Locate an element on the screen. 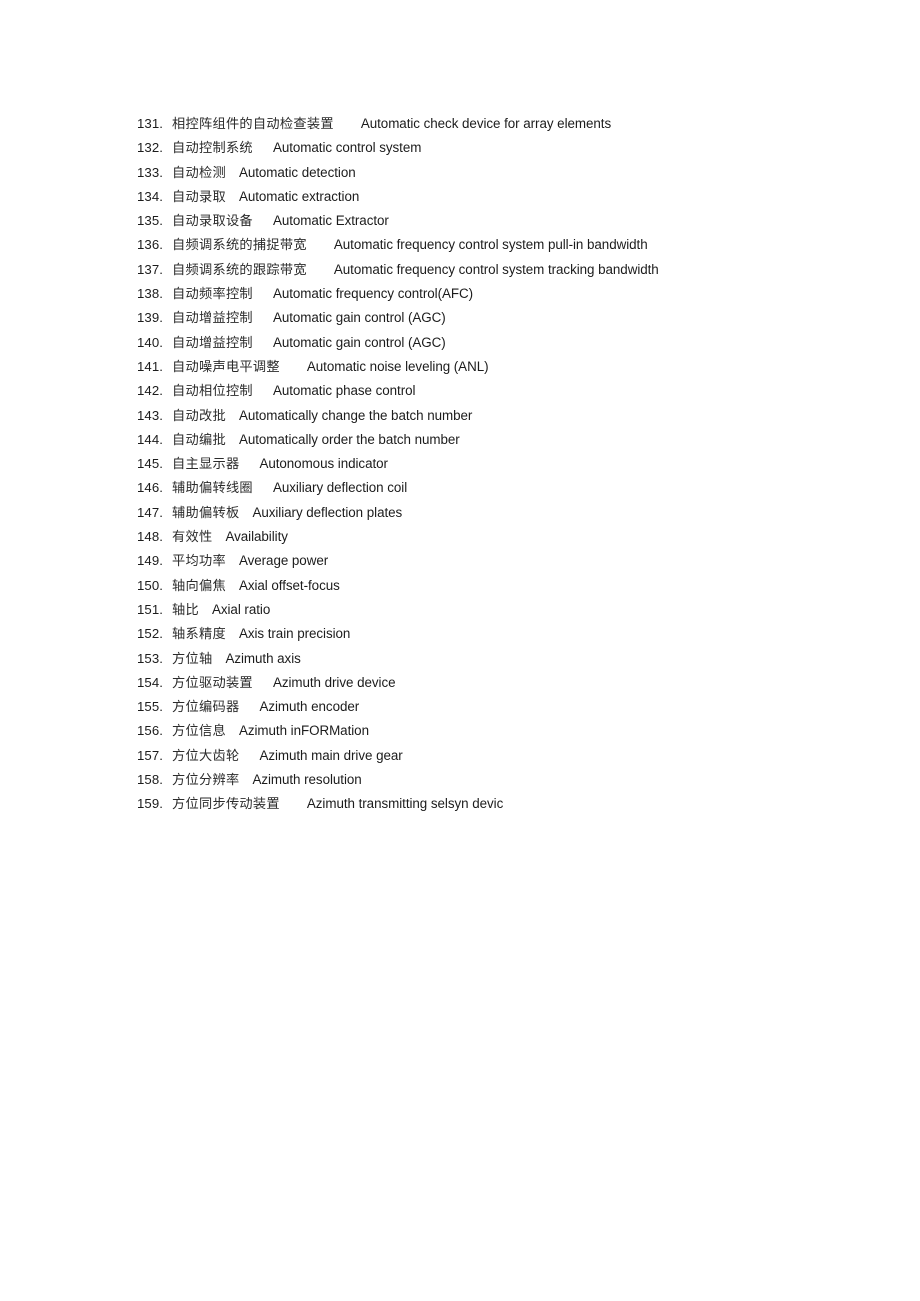 The width and height of the screenshot is (920, 1301). entry-term-english: Azimuth transmitting selsyn devic is located at coordinates (405, 804).